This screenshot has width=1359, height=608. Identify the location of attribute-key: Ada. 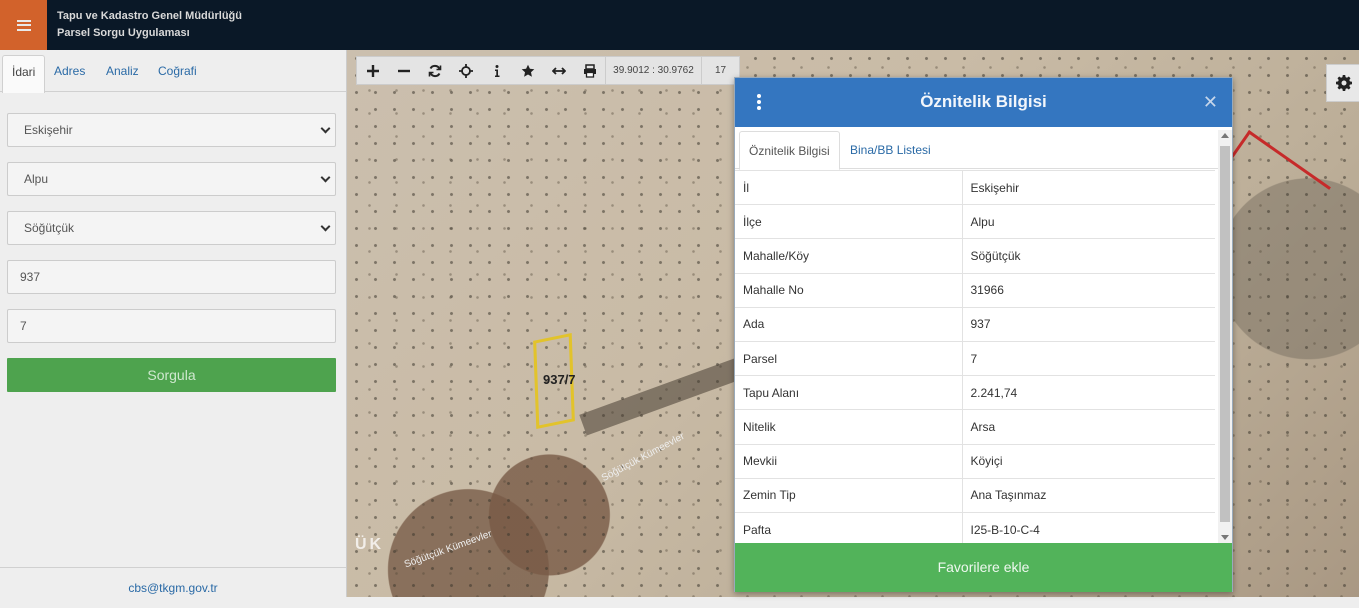
(849, 324).